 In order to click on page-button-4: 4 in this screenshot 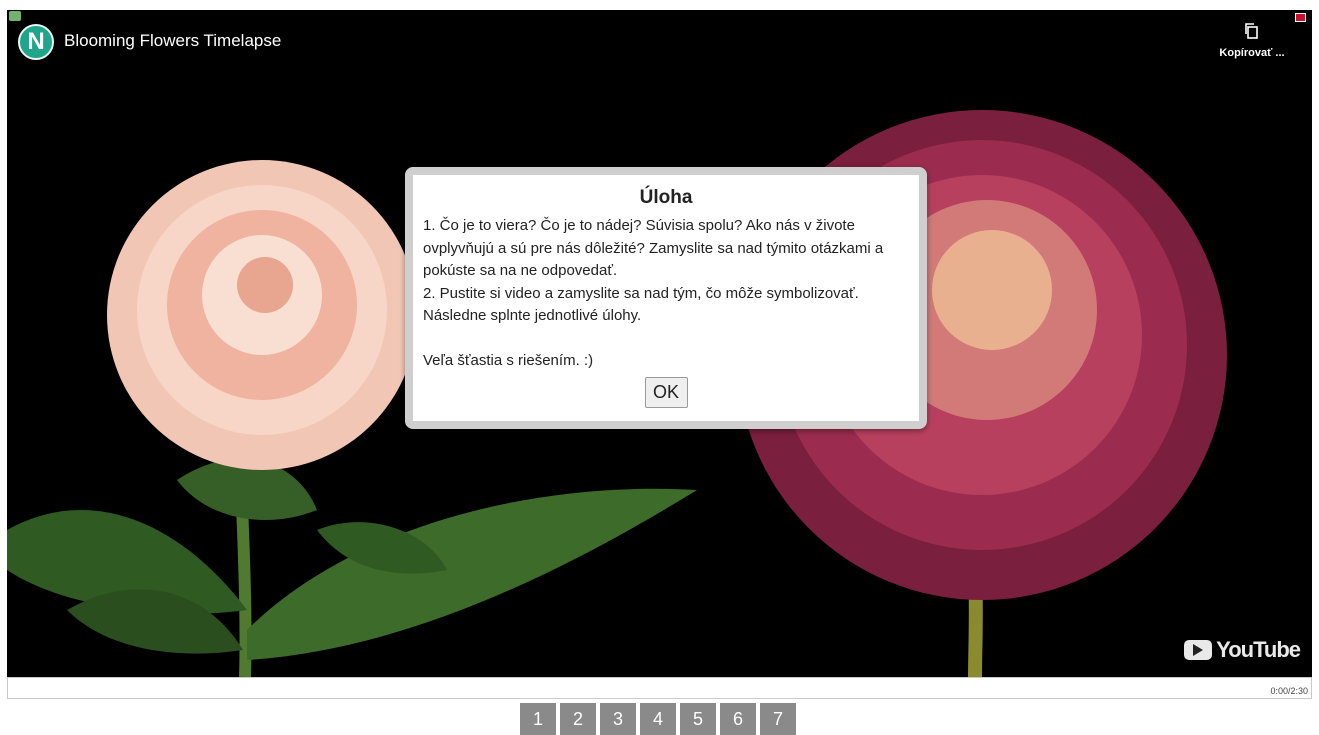, I will do `click(658, 719)`.